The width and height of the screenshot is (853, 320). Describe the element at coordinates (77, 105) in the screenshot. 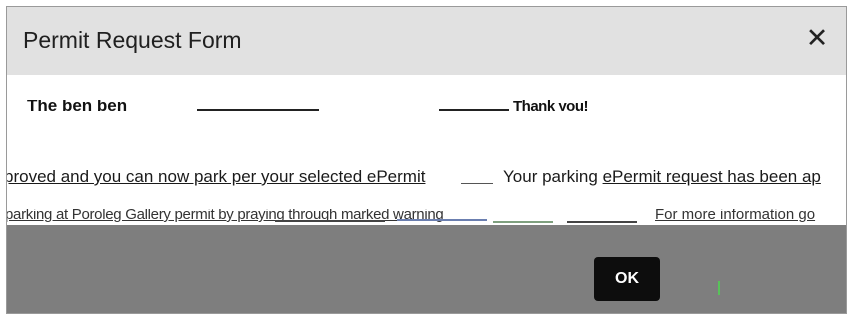

I see `heading-fragment: The ben ben` at that location.